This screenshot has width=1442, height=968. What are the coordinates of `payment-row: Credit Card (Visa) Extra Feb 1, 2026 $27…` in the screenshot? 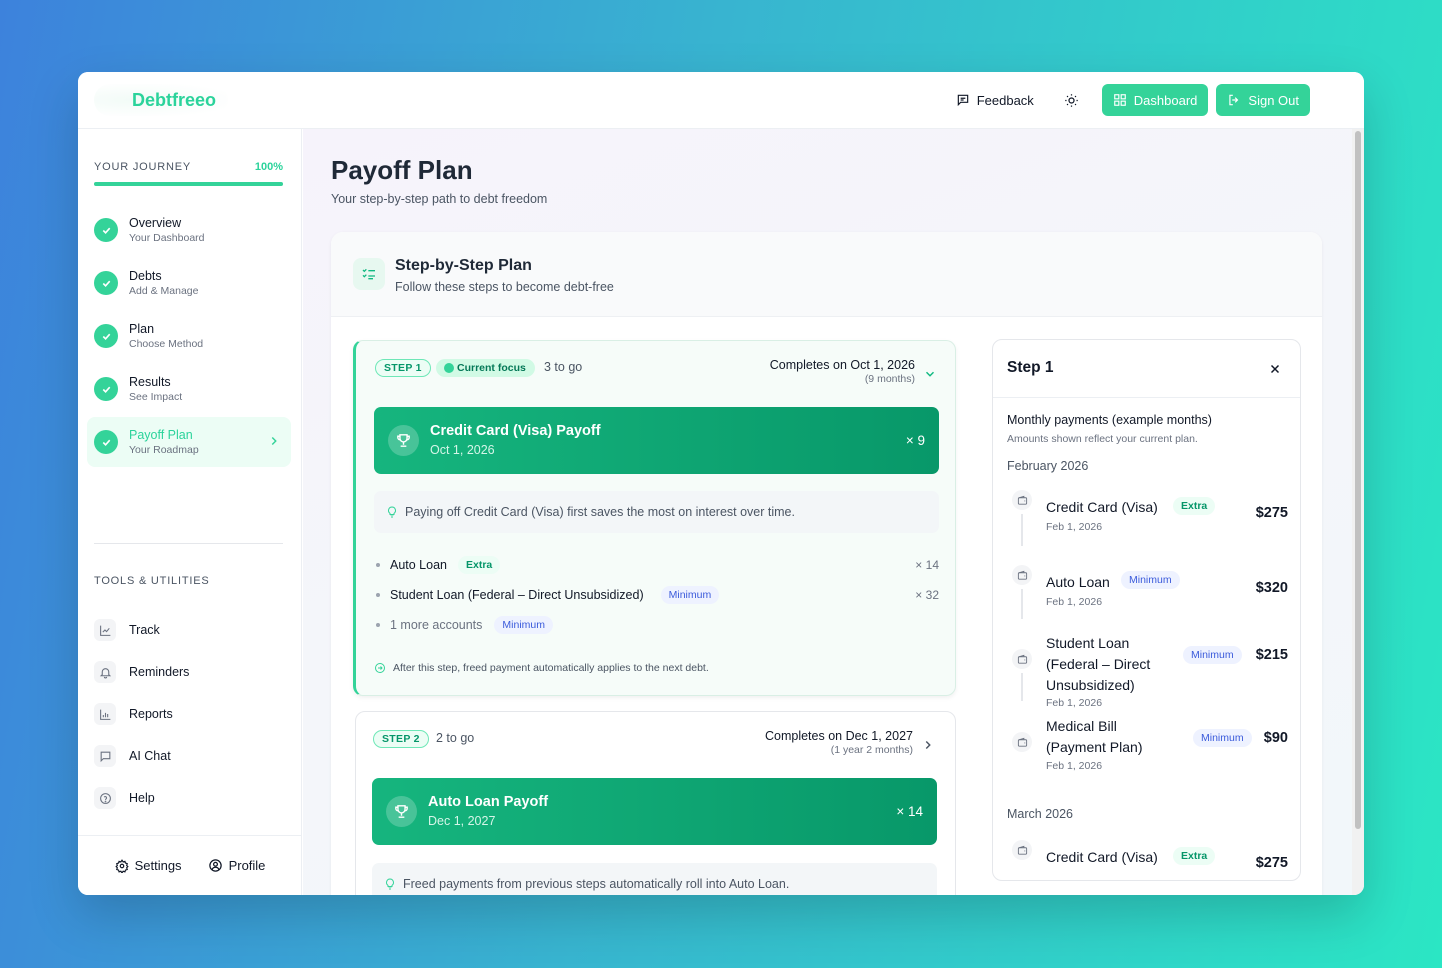 It's located at (1147, 521).